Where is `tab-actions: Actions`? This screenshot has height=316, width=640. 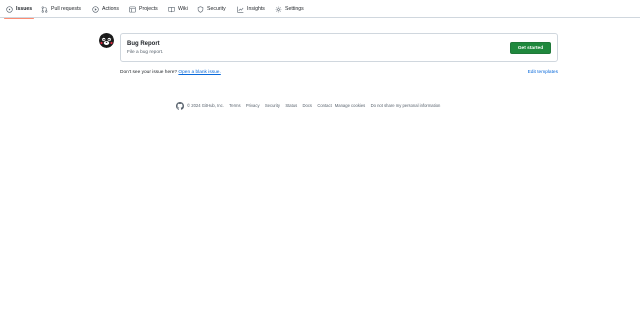 tab-actions: Actions is located at coordinates (105, 9).